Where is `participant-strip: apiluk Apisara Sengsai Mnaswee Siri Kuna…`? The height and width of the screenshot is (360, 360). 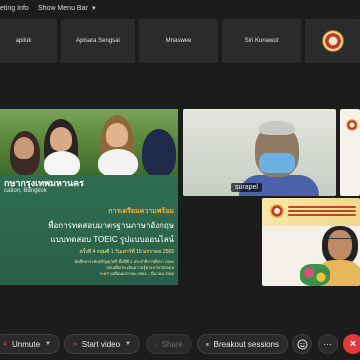 participant-strip: apiluk Apisara Sengsai Mnaswee Siri Kuna… is located at coordinates (180, 41).